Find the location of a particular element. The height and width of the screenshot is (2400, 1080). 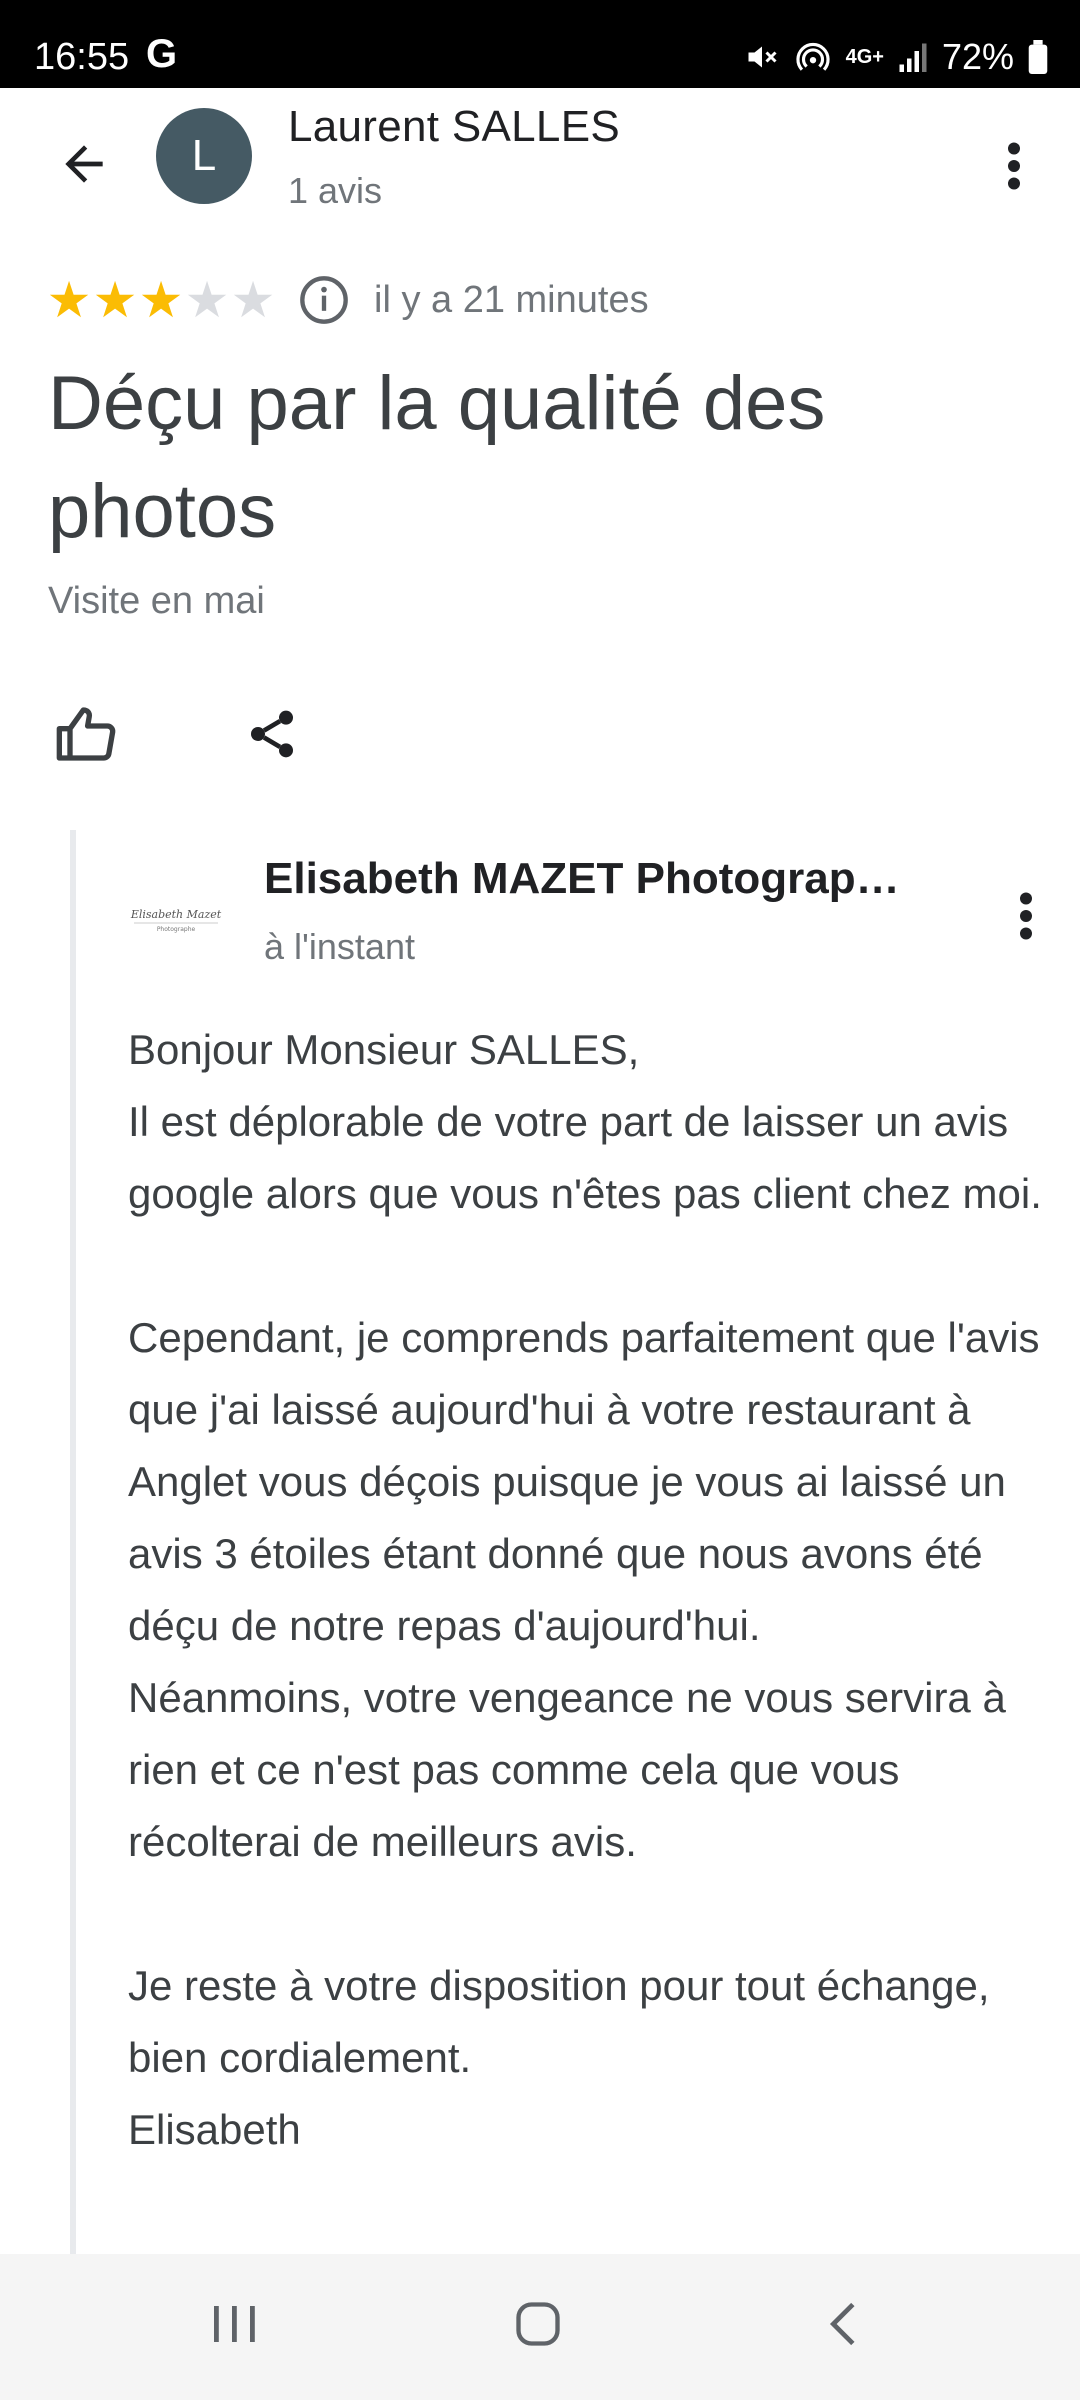

review-title: Déçu par la qualité des photos is located at coordinates (437, 457).